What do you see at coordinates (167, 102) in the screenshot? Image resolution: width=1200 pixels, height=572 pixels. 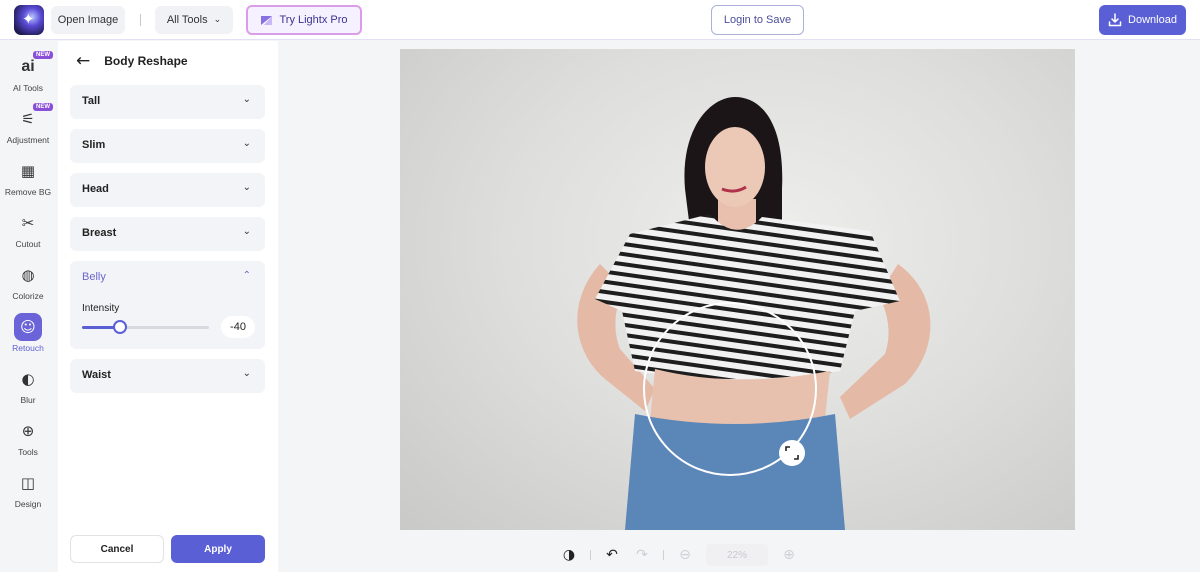 I see `section-tall: Tall ⌄` at bounding box center [167, 102].